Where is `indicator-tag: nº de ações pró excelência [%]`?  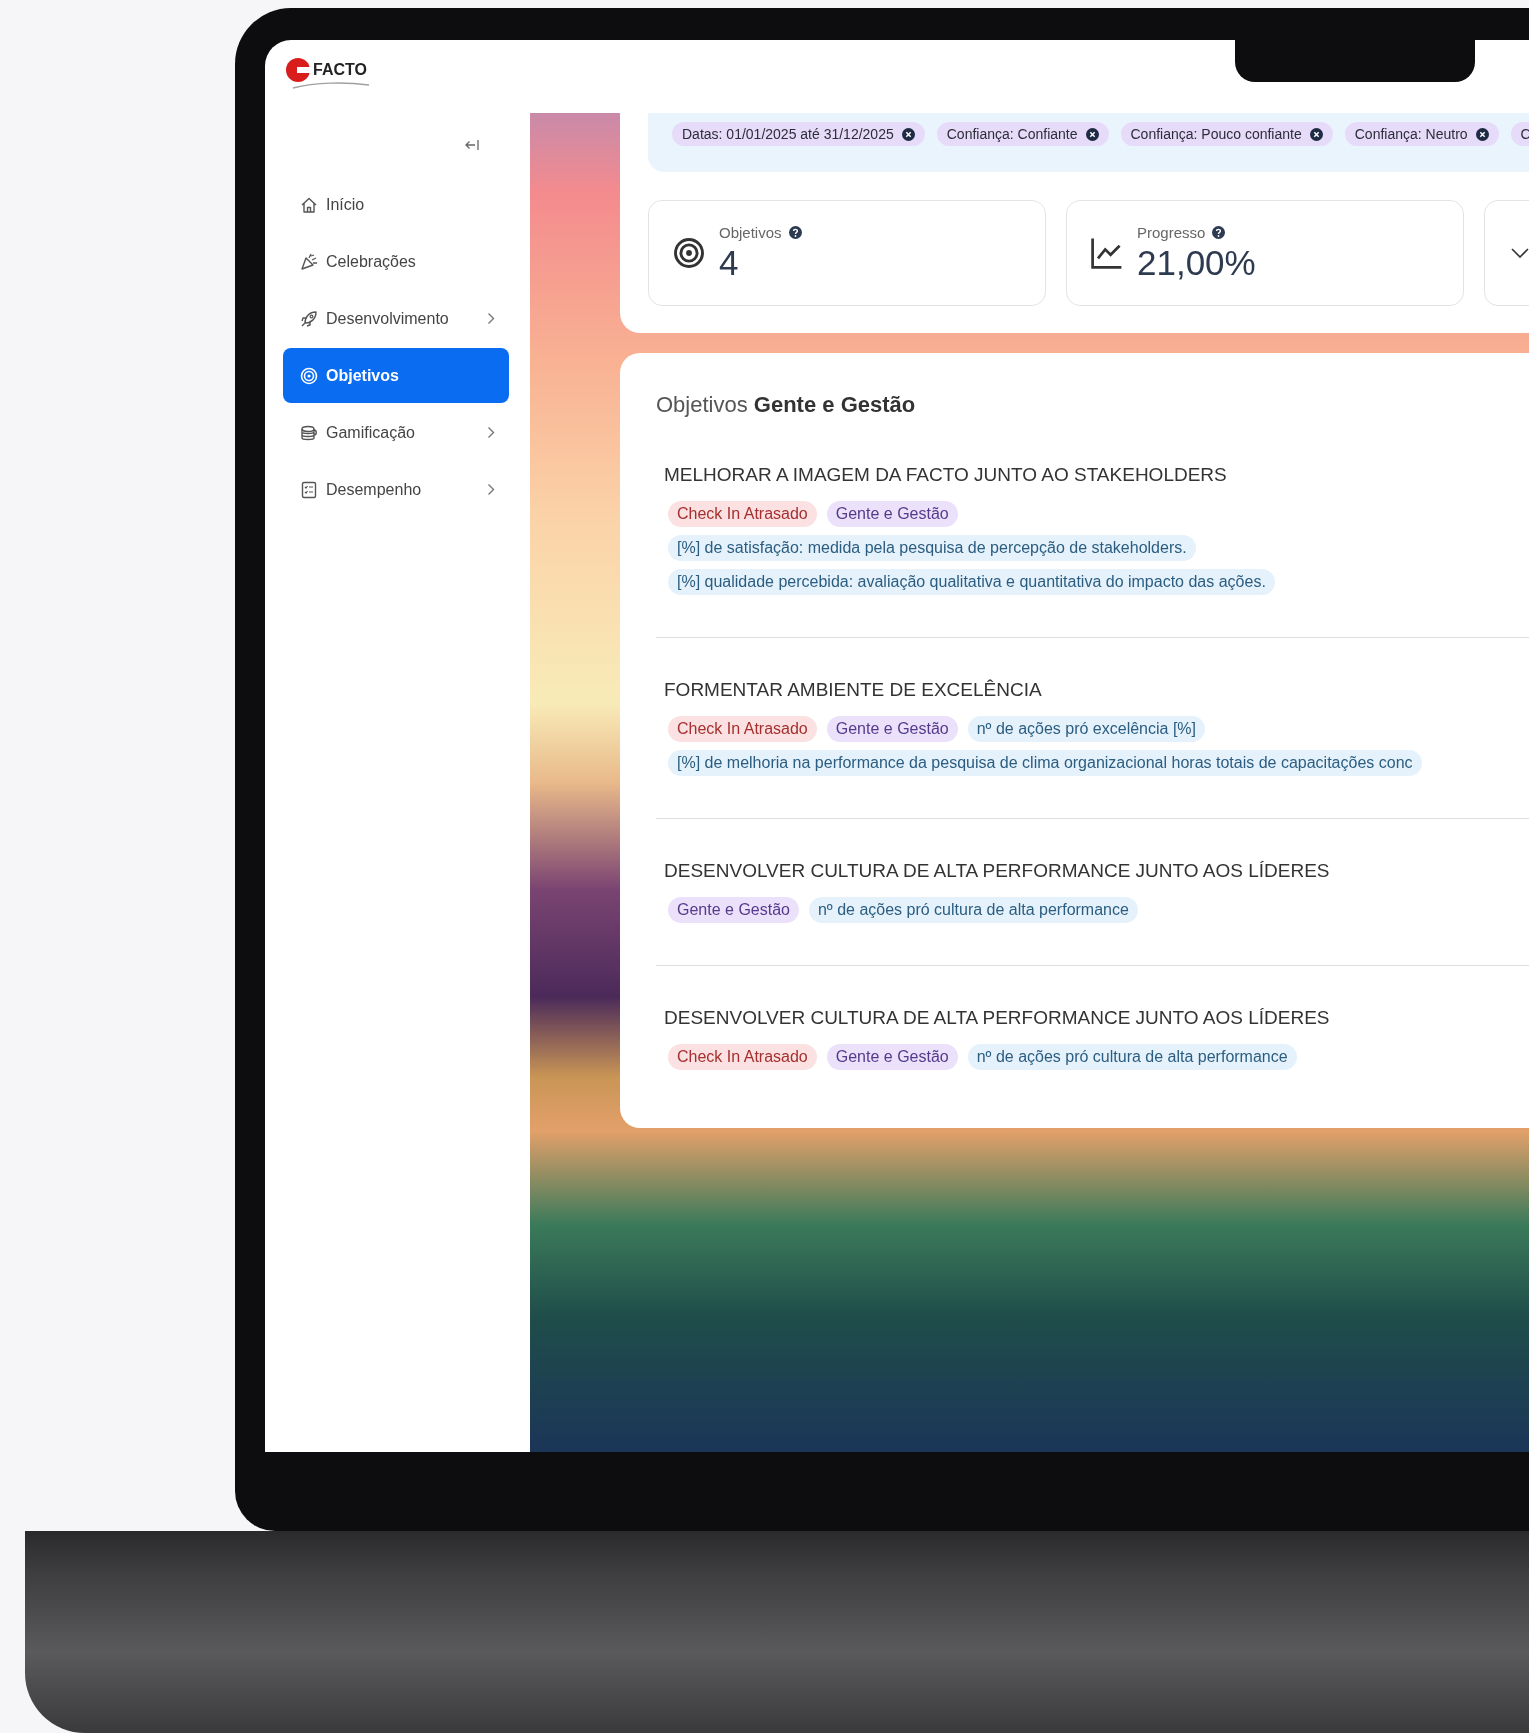 indicator-tag: nº de ações pró excelência [%] is located at coordinates (1086, 729).